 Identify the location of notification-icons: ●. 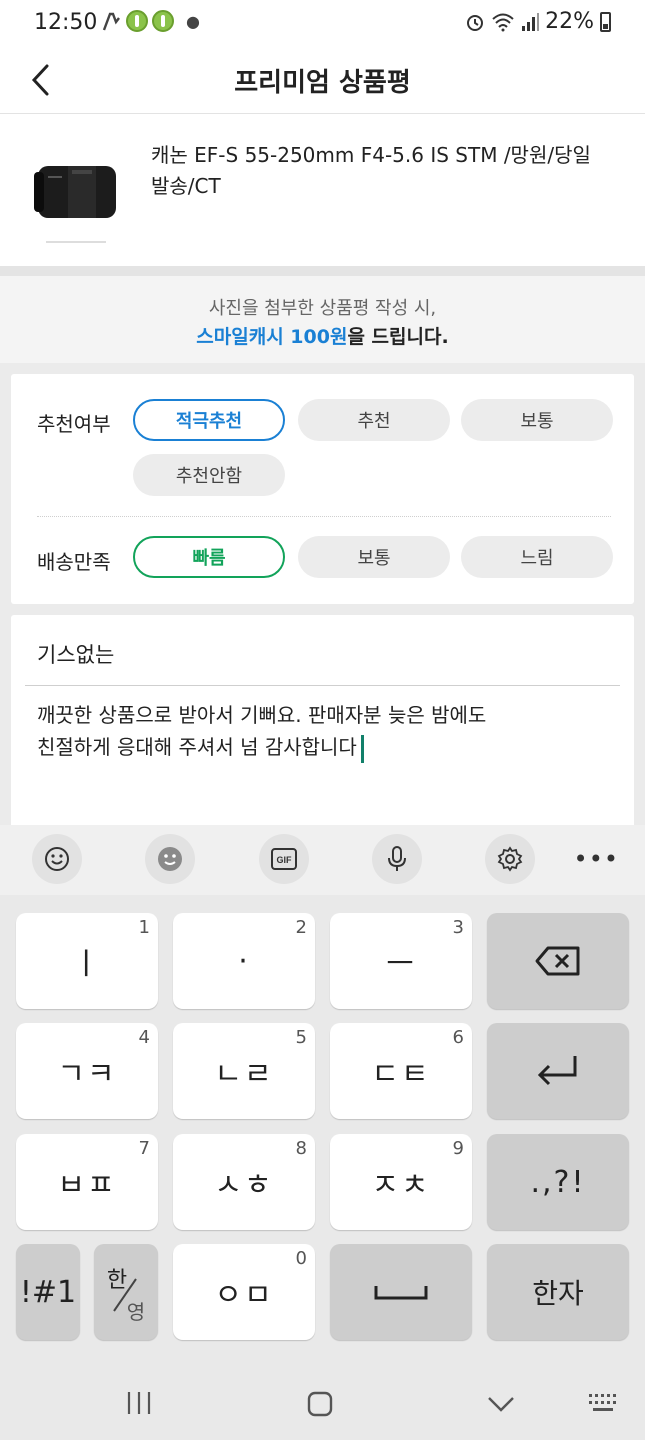
(150, 21).